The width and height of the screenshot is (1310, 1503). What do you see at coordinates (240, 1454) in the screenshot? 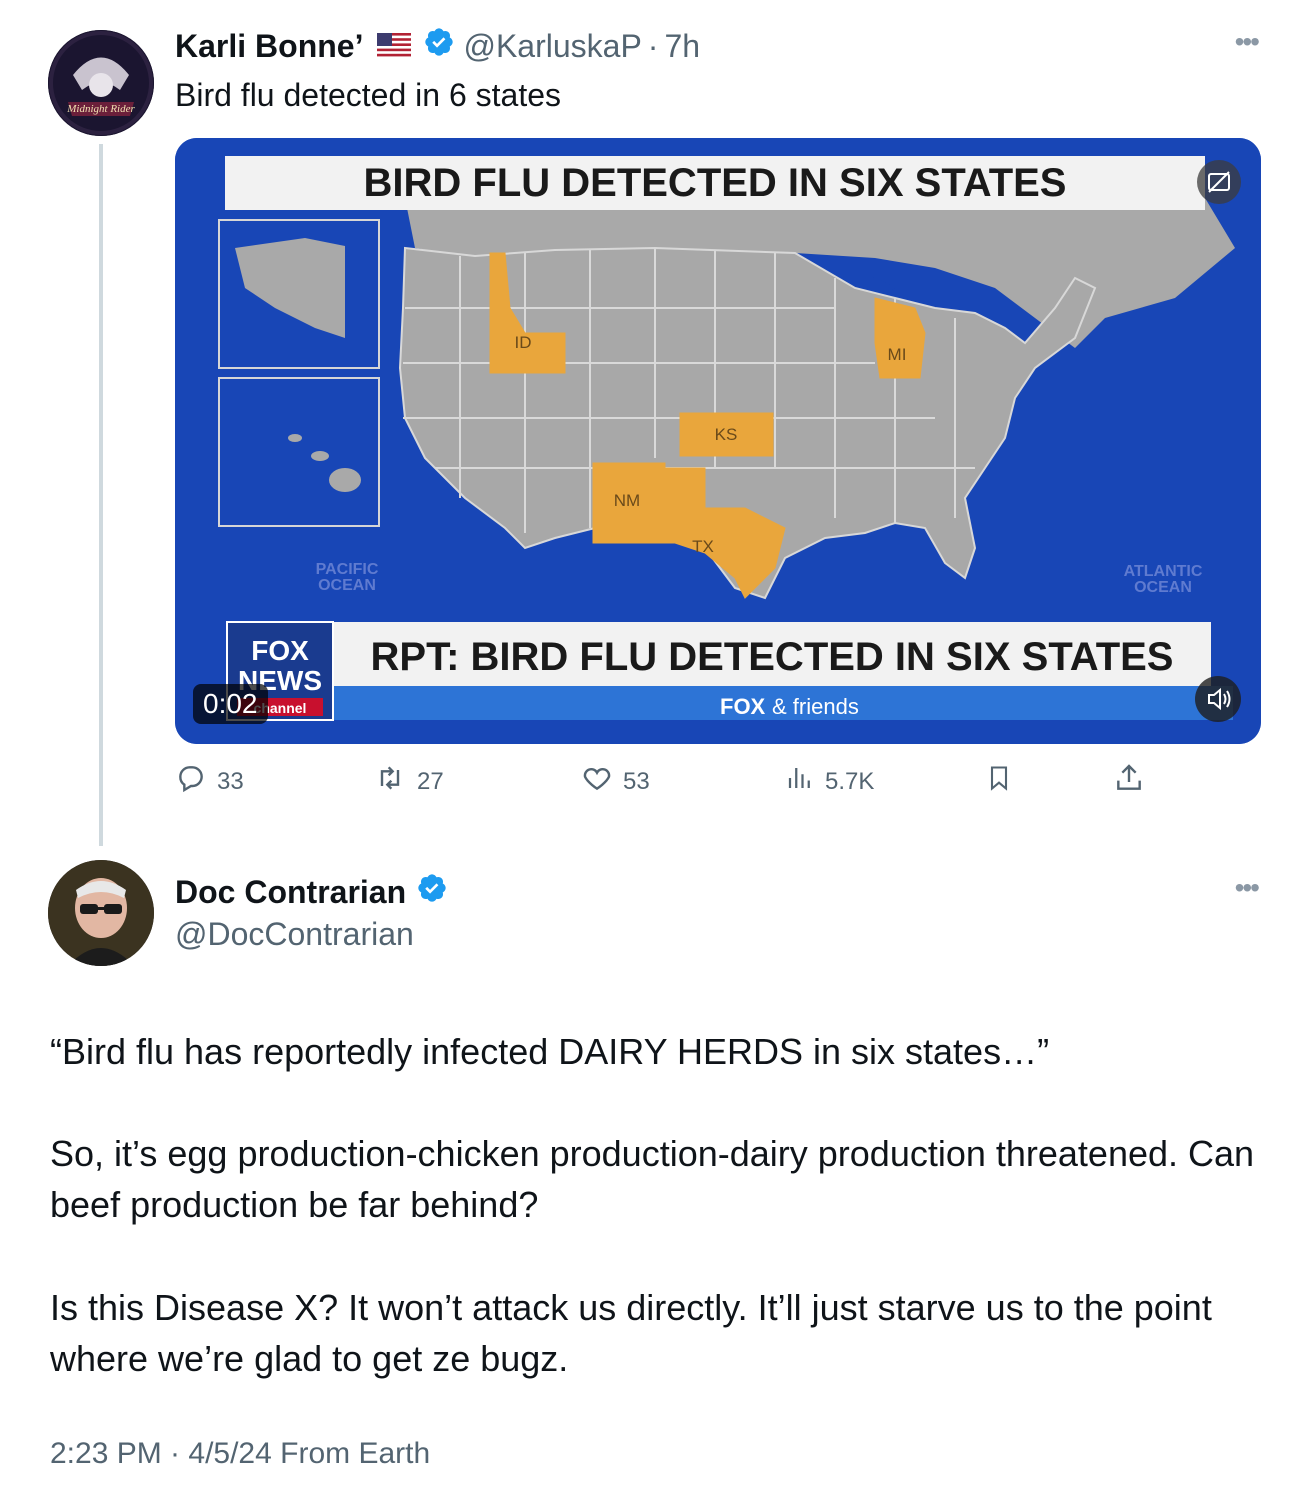
I see `tweet-timestamp-footer: 2:23 PM · 4/5/24 From Earth` at bounding box center [240, 1454].